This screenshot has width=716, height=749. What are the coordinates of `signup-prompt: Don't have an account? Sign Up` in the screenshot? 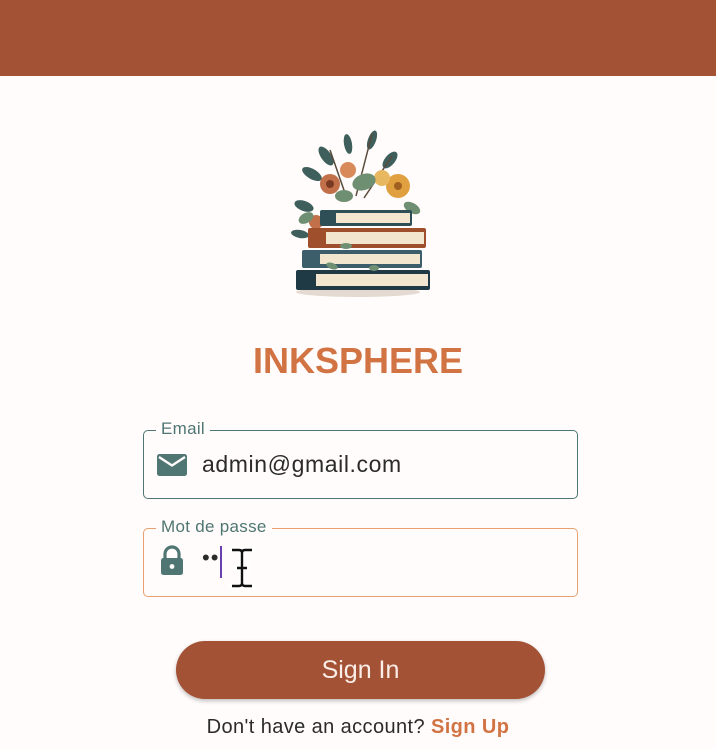 It's located at (358, 727).